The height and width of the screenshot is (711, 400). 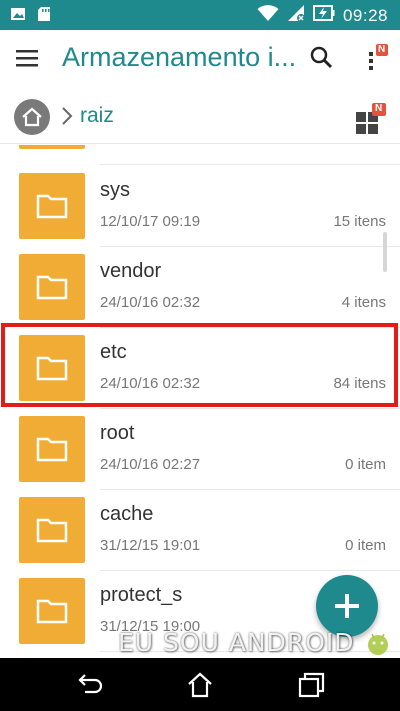 I want to click on android-logo-icon, so click(x=378, y=644).